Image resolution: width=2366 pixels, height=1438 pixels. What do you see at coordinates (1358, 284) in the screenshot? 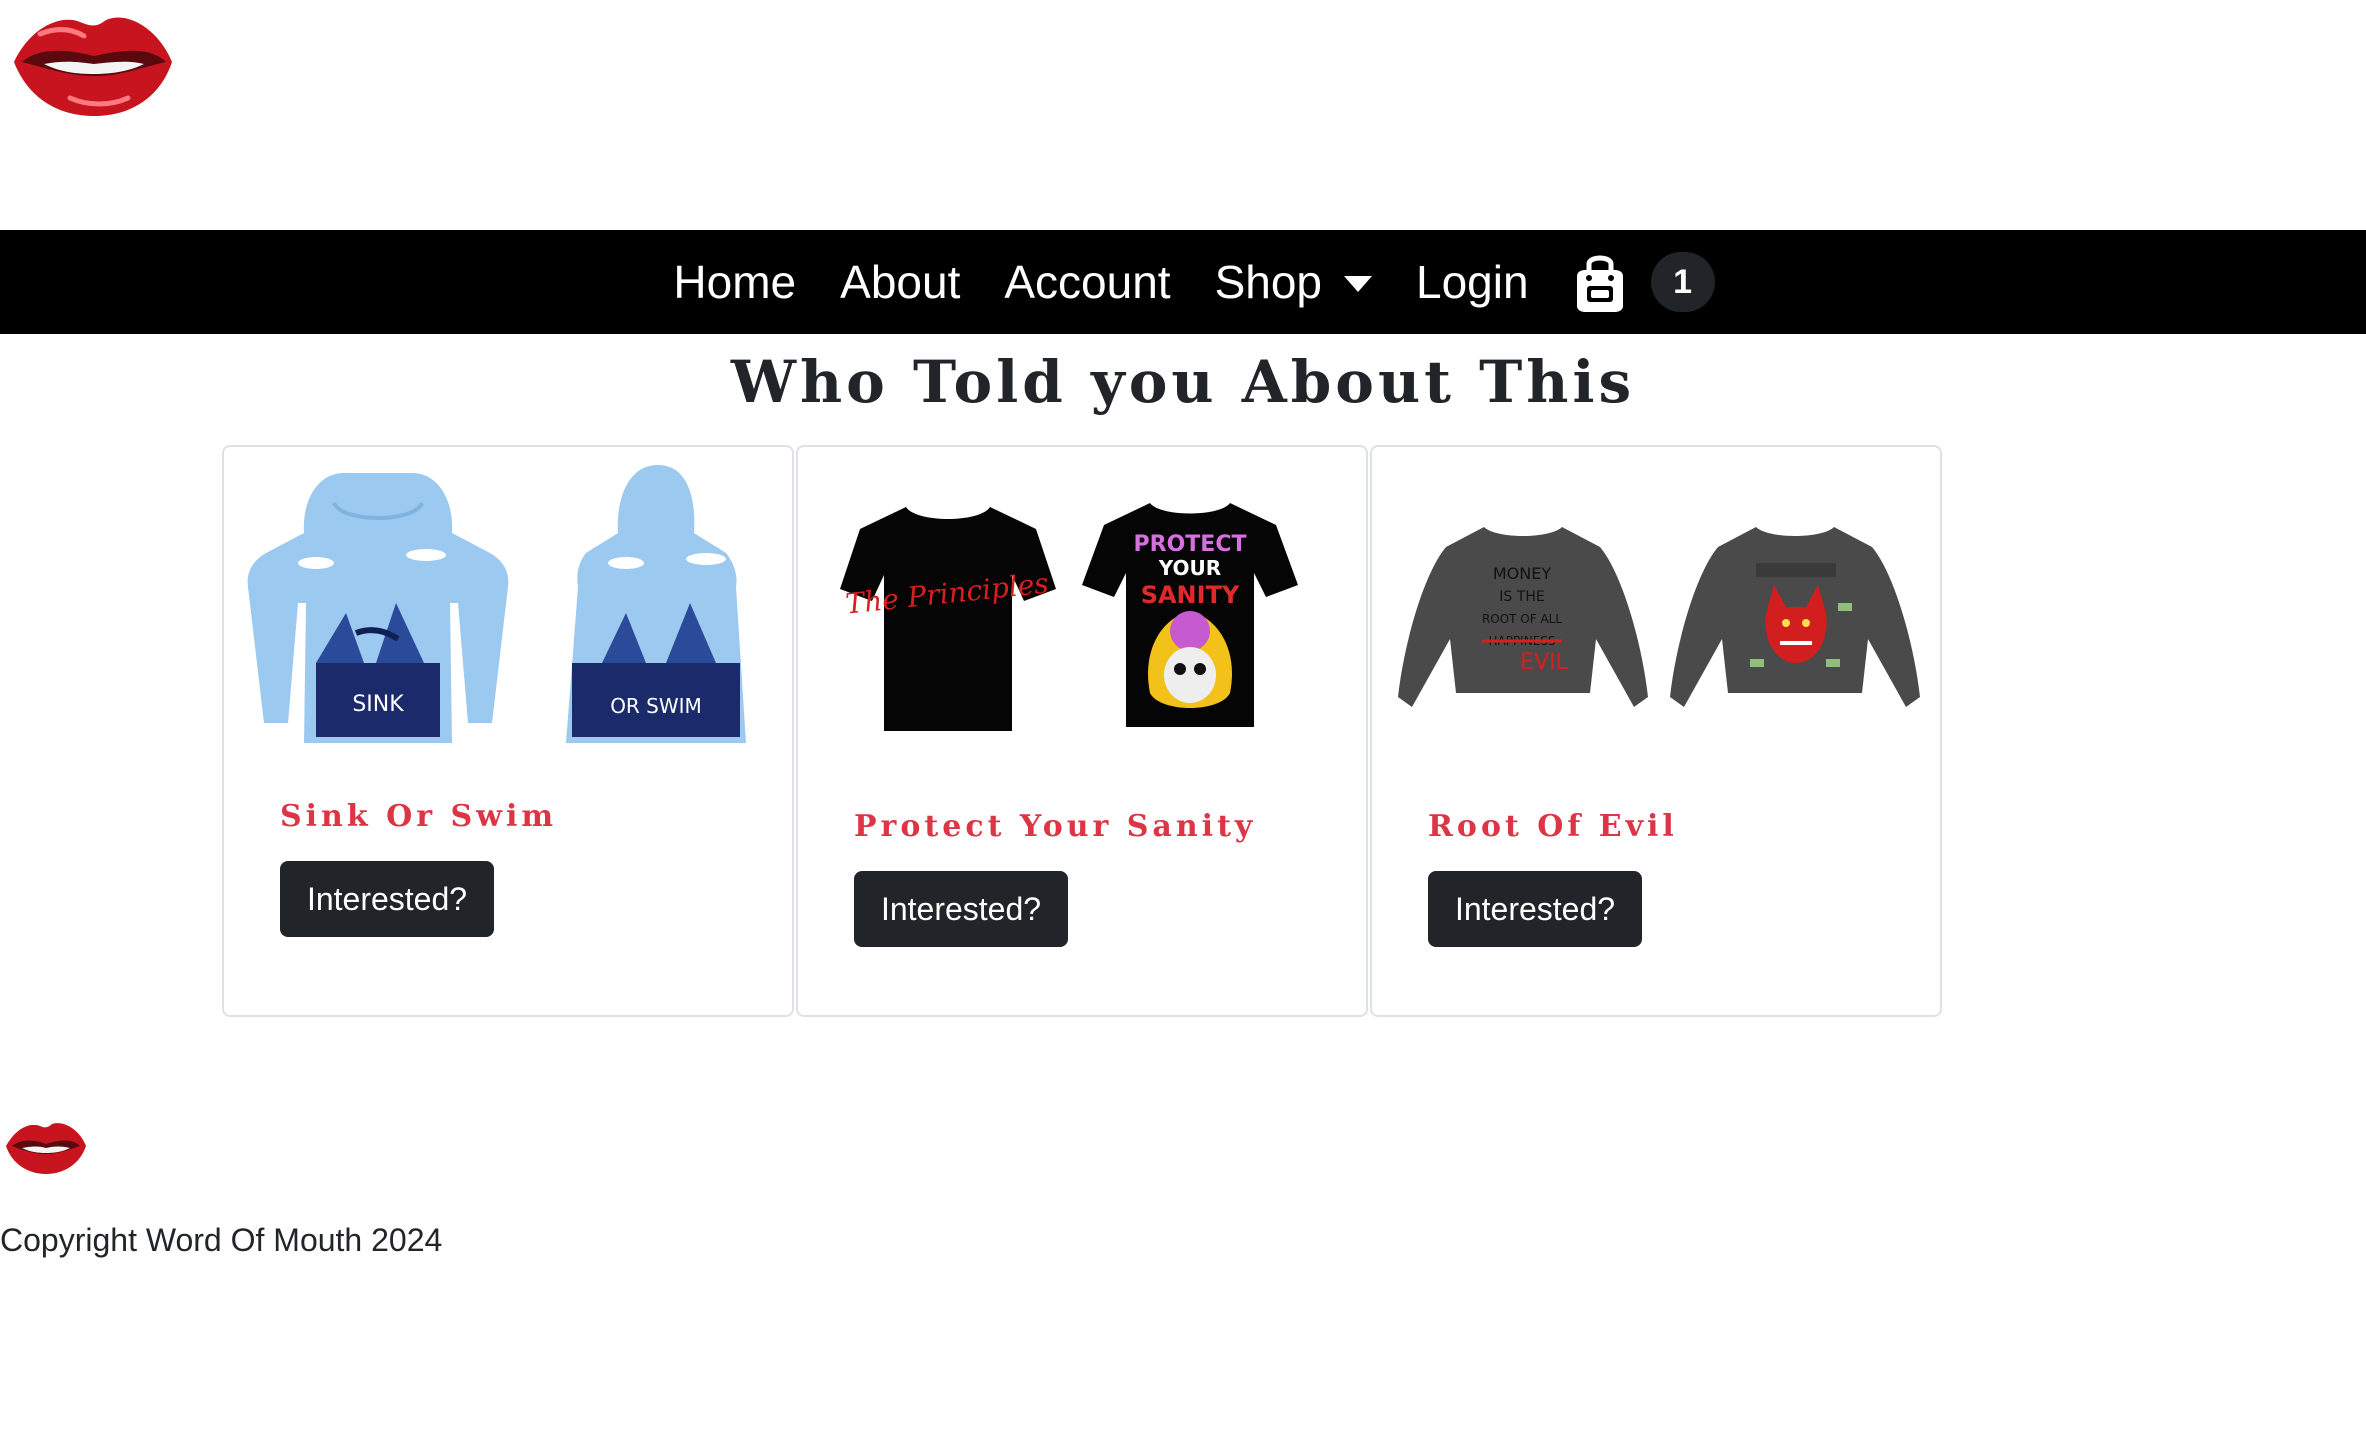
I see `chevron-down-icon` at bounding box center [1358, 284].